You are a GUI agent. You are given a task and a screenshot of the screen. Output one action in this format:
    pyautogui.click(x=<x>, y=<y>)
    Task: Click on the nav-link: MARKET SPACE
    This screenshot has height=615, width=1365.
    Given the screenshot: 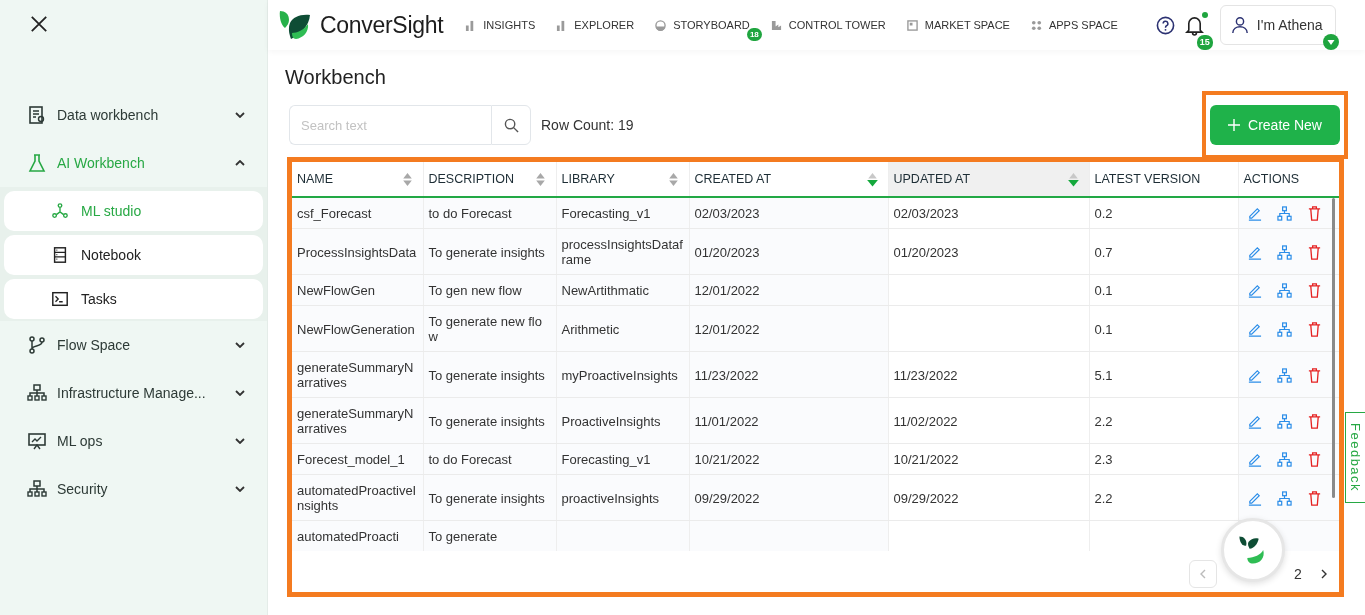 What is the action you would take?
    pyautogui.click(x=958, y=25)
    